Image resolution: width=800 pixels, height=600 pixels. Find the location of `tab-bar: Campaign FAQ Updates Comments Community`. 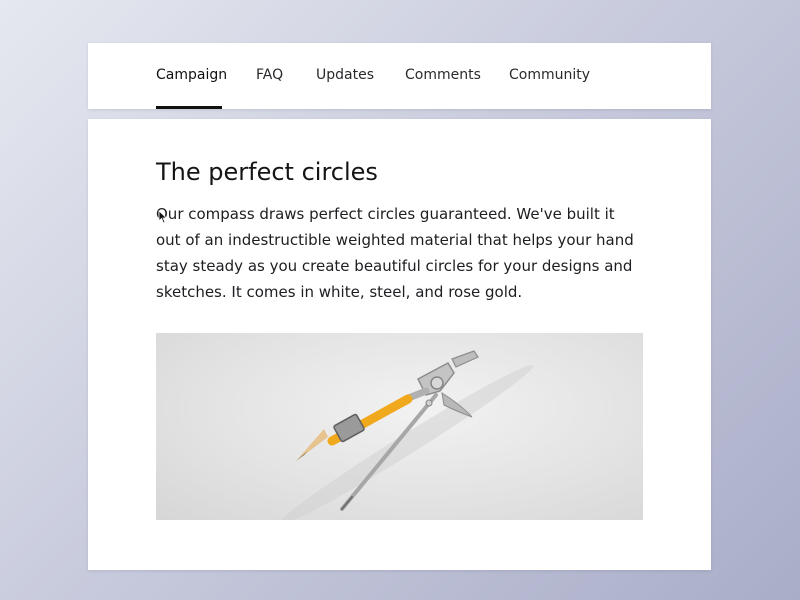

tab-bar: Campaign FAQ Updates Comments Community is located at coordinates (399, 76).